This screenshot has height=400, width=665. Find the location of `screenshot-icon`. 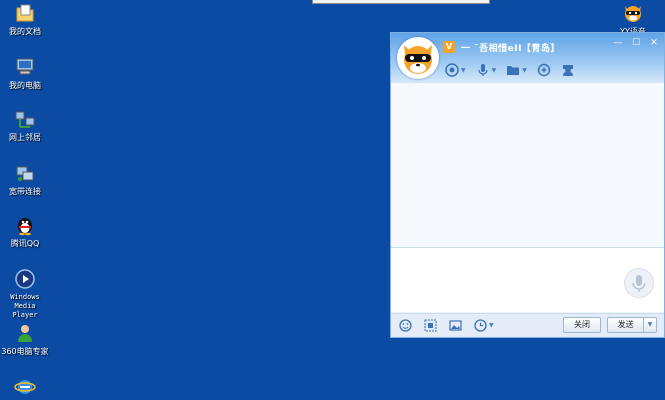

screenshot-icon is located at coordinates (430, 325).